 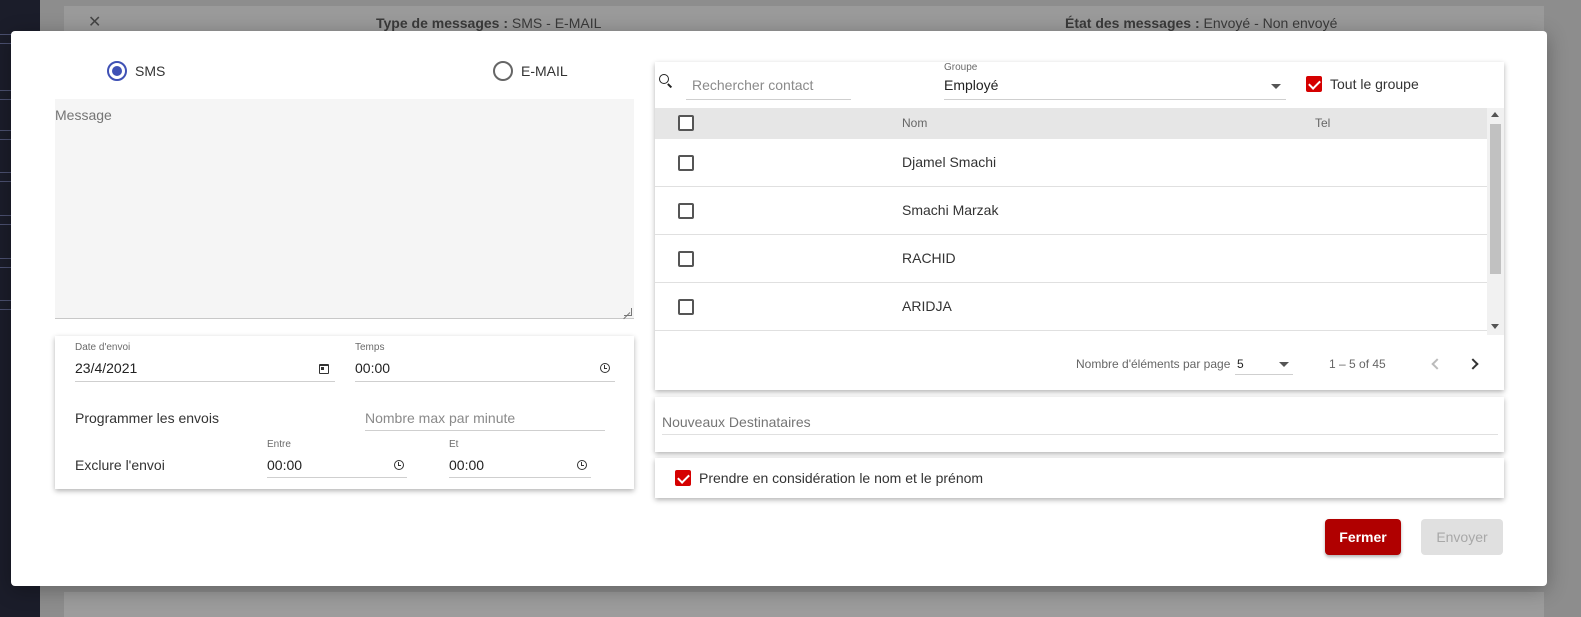 I want to click on program-sends-label: Programmer les envois, so click(x=147, y=418).